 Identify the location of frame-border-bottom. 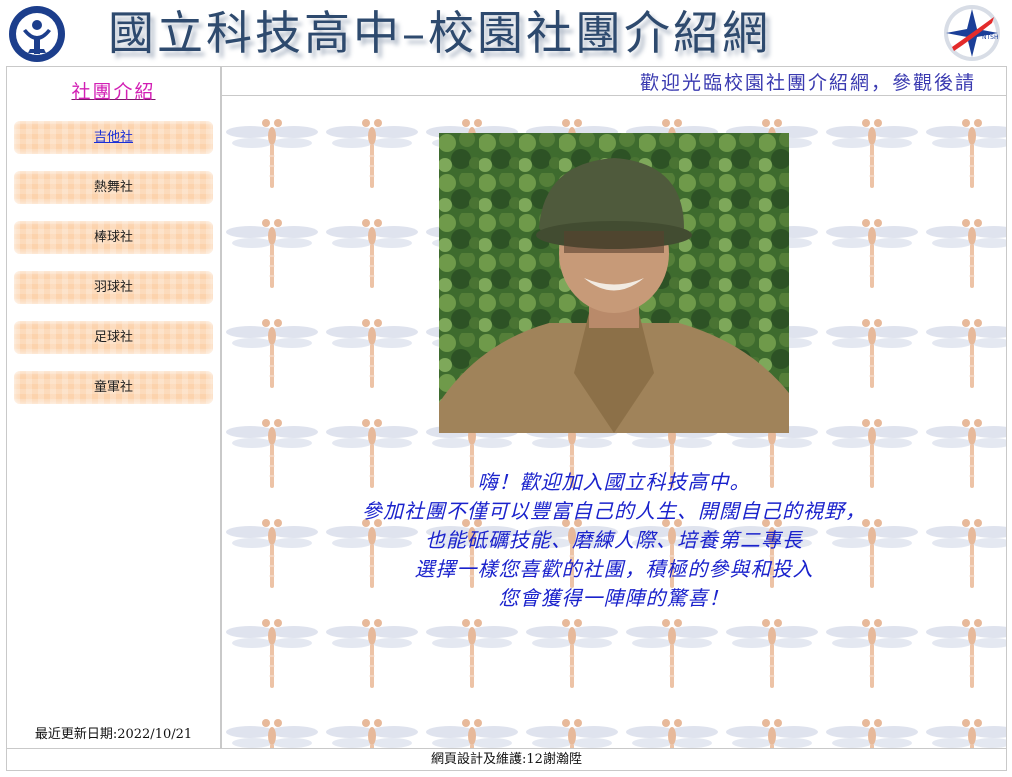
(506, 770).